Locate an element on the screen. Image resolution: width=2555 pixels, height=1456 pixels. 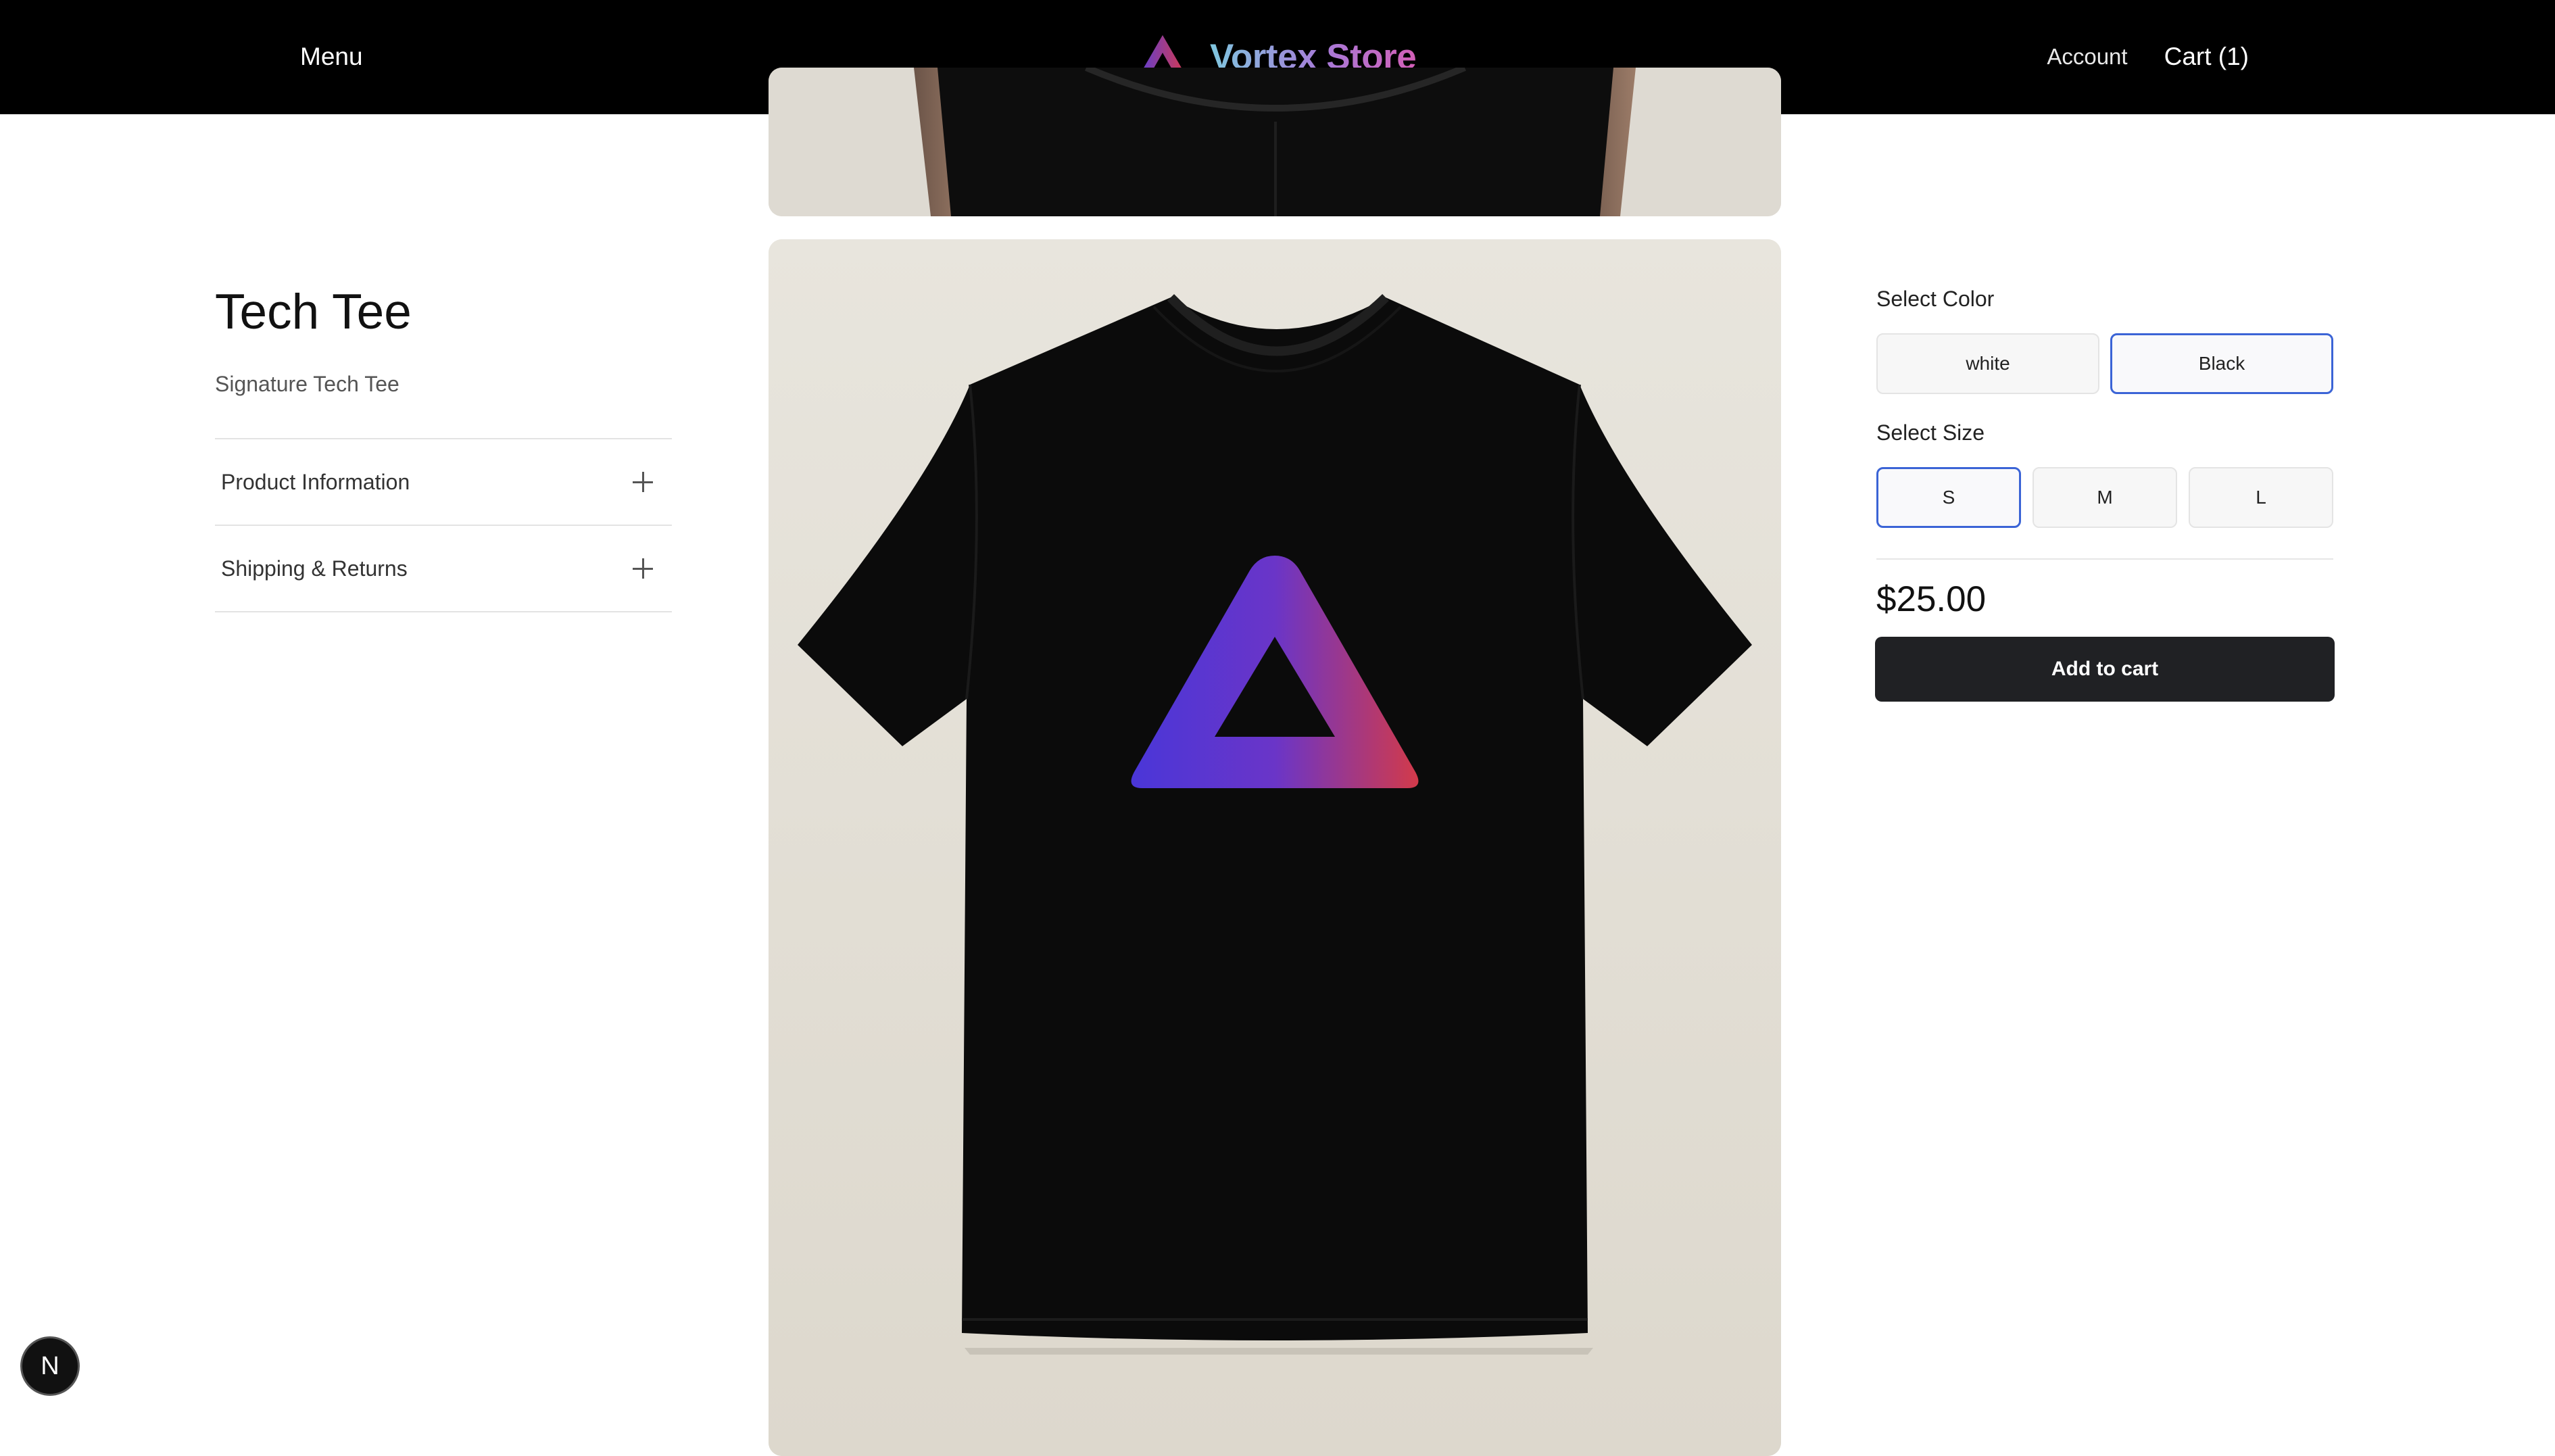
accordion-product-information: Product Information is located at coordinates (443, 482).